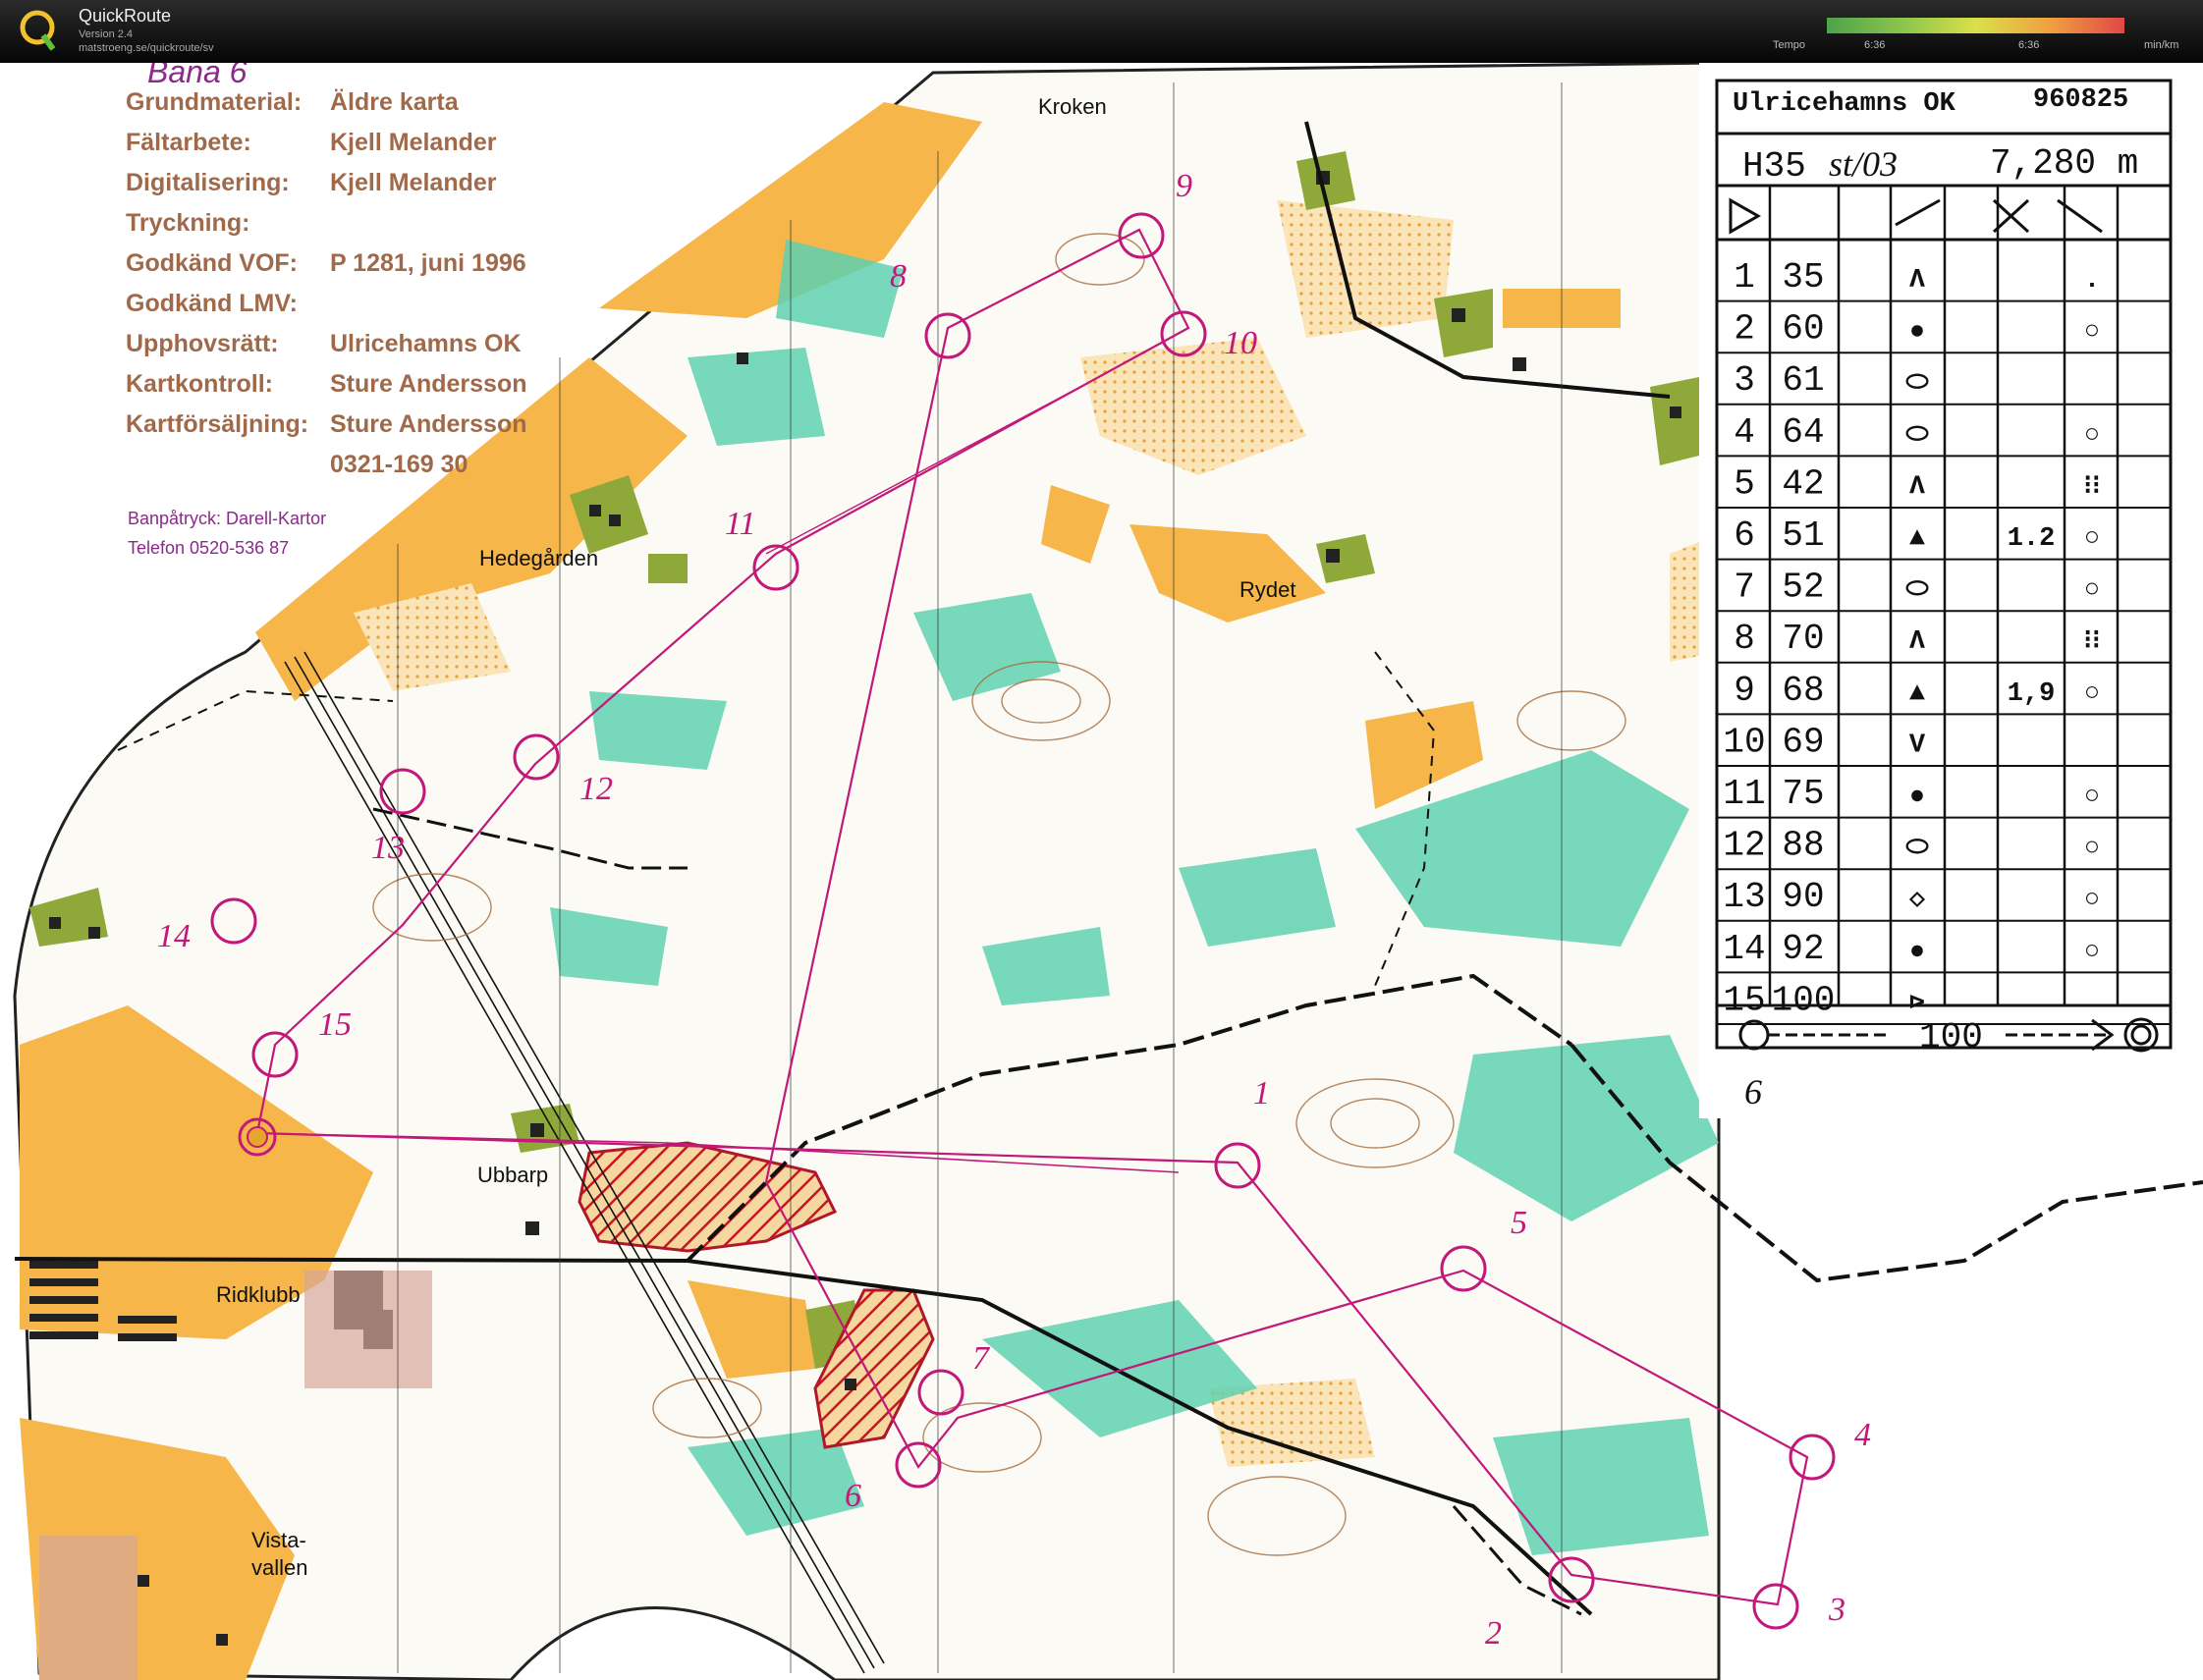  I want to click on app-url: matstroeng.se/quickroute/sv, so click(146, 48).